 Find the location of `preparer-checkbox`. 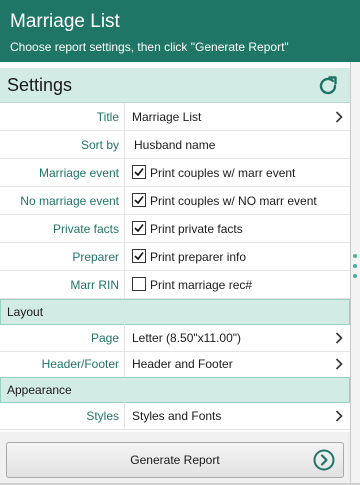

preparer-checkbox is located at coordinates (139, 256).